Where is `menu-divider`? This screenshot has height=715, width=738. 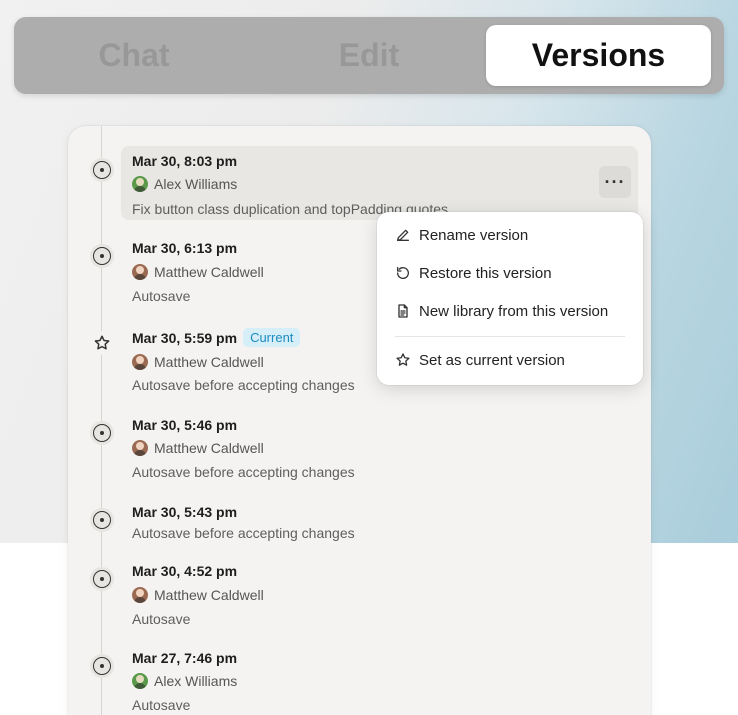
menu-divider is located at coordinates (510, 336).